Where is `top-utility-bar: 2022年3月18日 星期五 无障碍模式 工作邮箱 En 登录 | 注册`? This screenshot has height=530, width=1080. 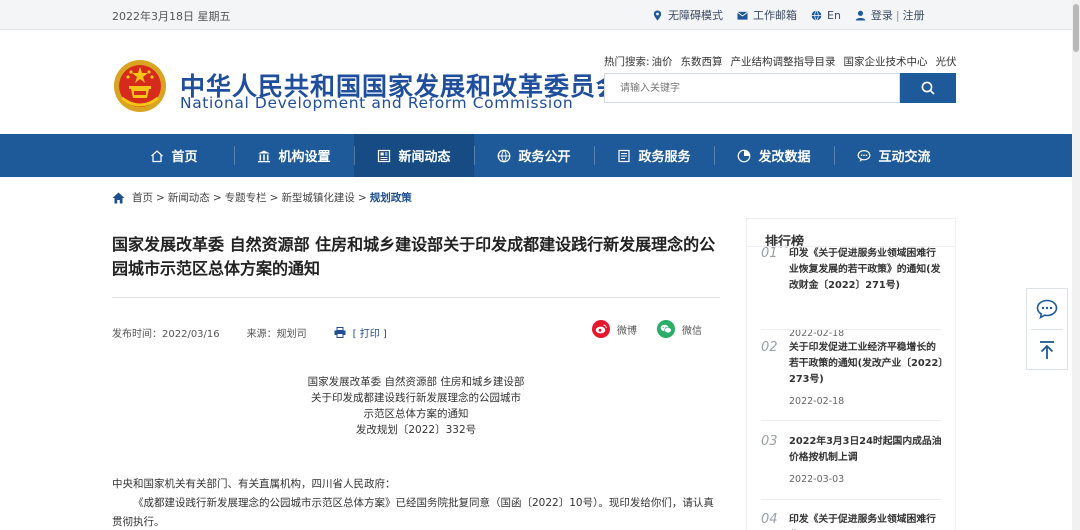
top-utility-bar: 2022年3月18日 星期五 无障碍模式 工作邮箱 En 登录 | 注册 is located at coordinates (536, 15).